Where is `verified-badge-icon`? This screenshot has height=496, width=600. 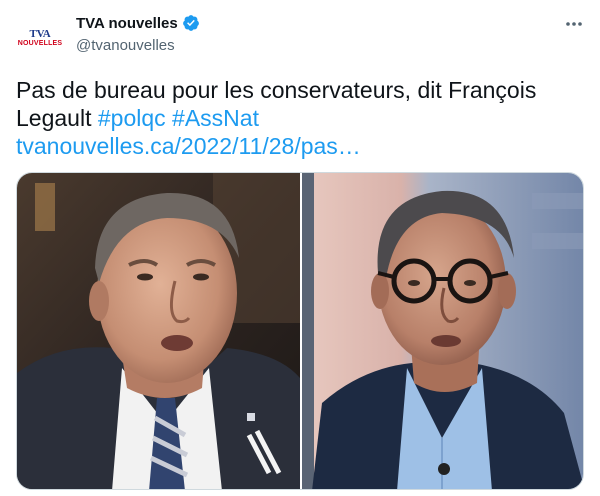
verified-badge-icon is located at coordinates (190, 23).